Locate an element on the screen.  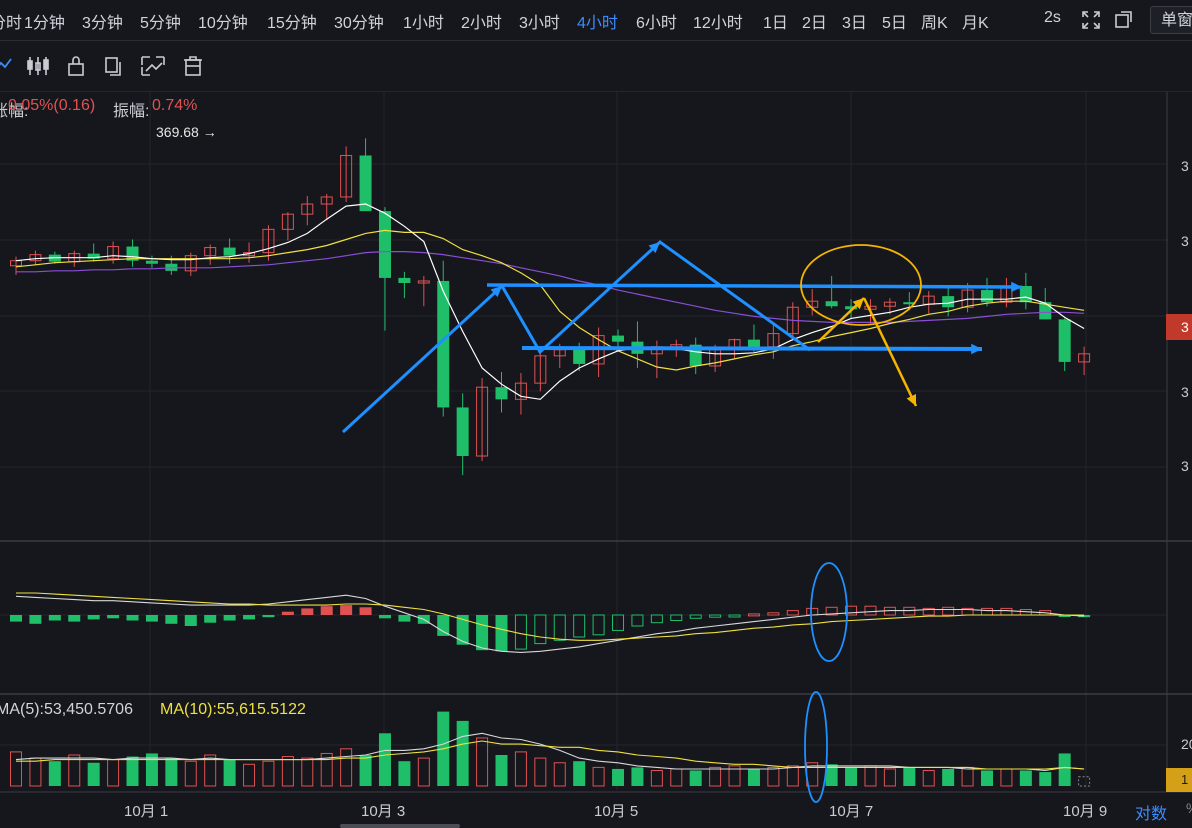
support-line-head is located at coordinates (976, 349).